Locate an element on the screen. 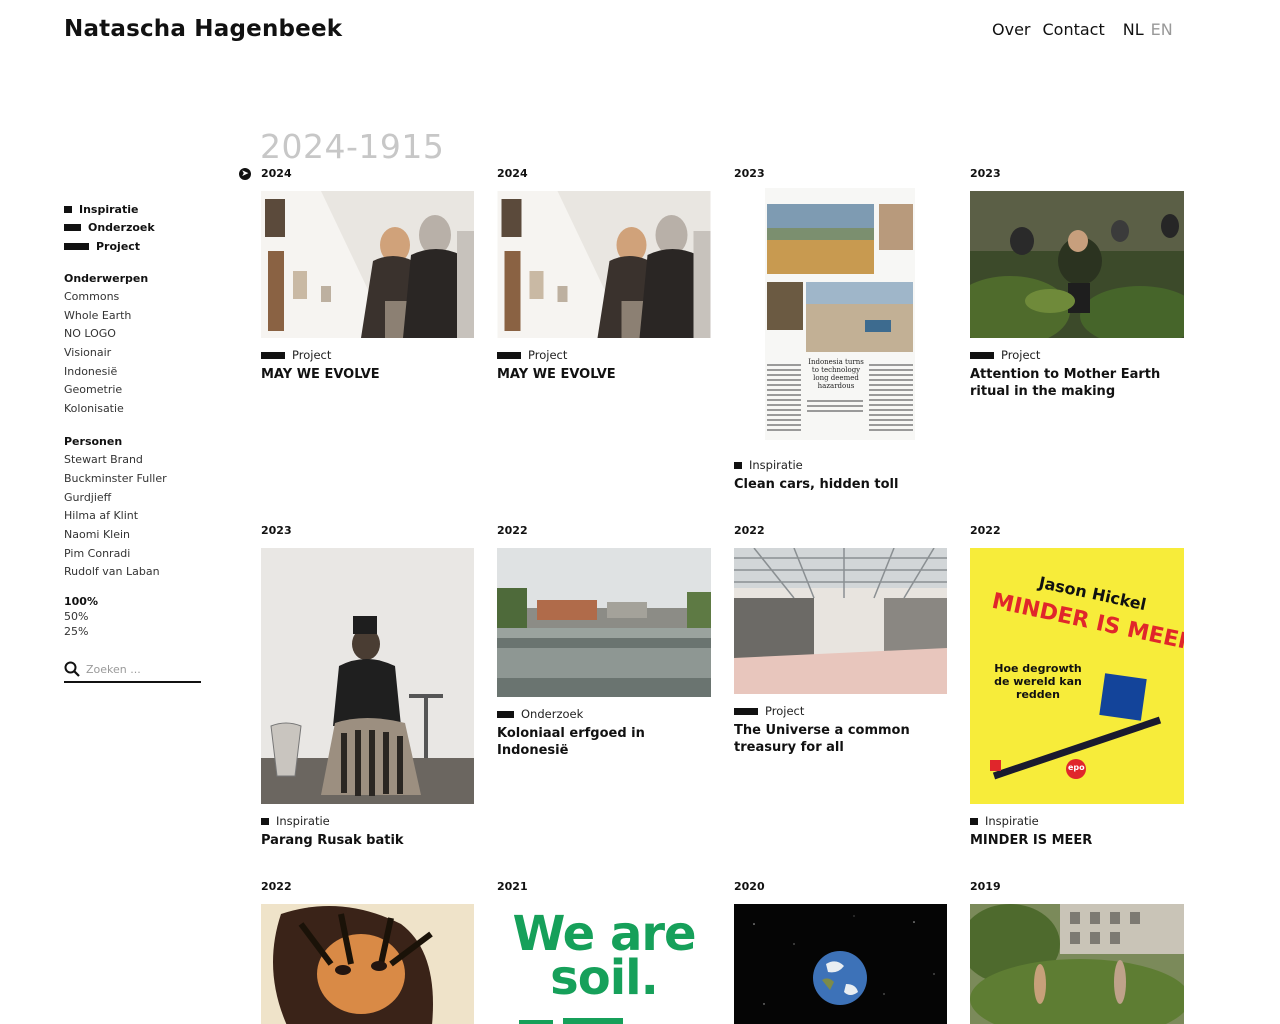  card-title: MINDER IS MEER is located at coordinates (1077, 840).